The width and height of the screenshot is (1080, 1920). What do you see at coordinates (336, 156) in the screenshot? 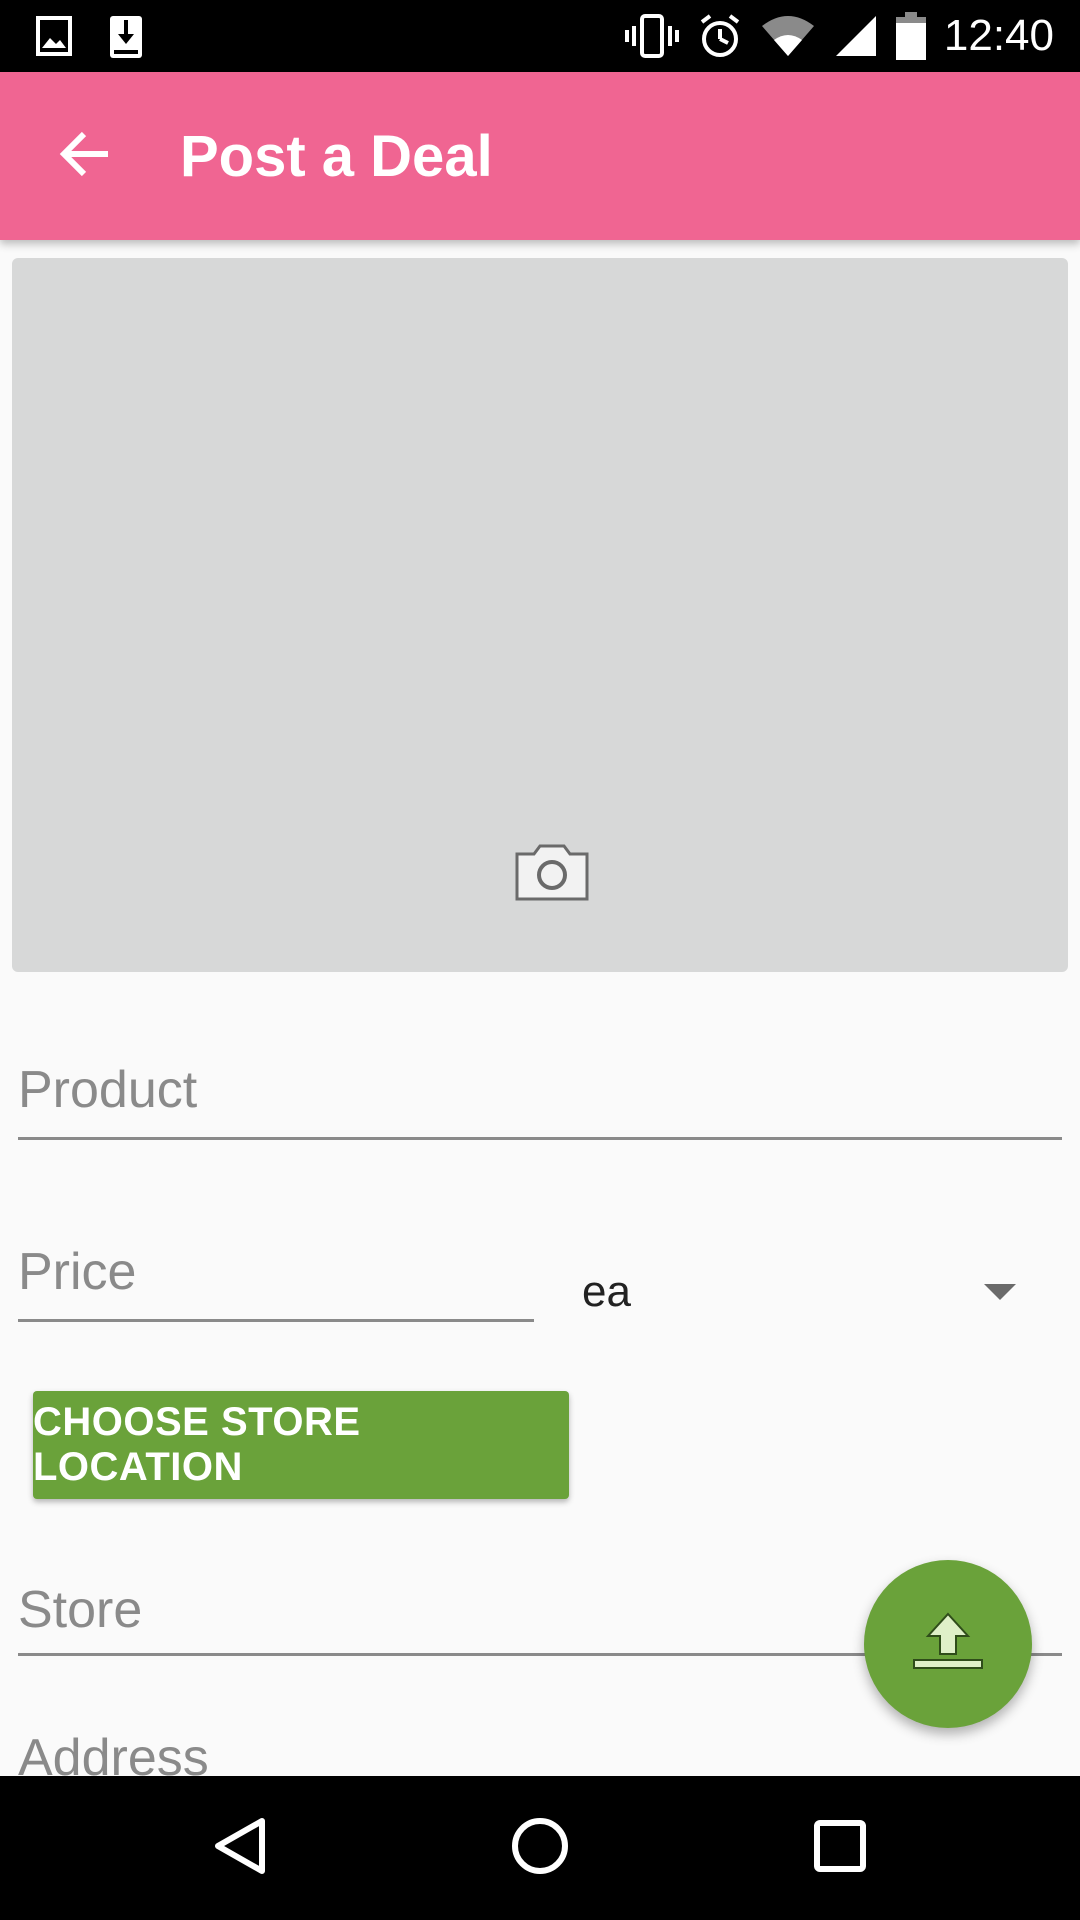
I see `page-title: Post a Deal` at bounding box center [336, 156].